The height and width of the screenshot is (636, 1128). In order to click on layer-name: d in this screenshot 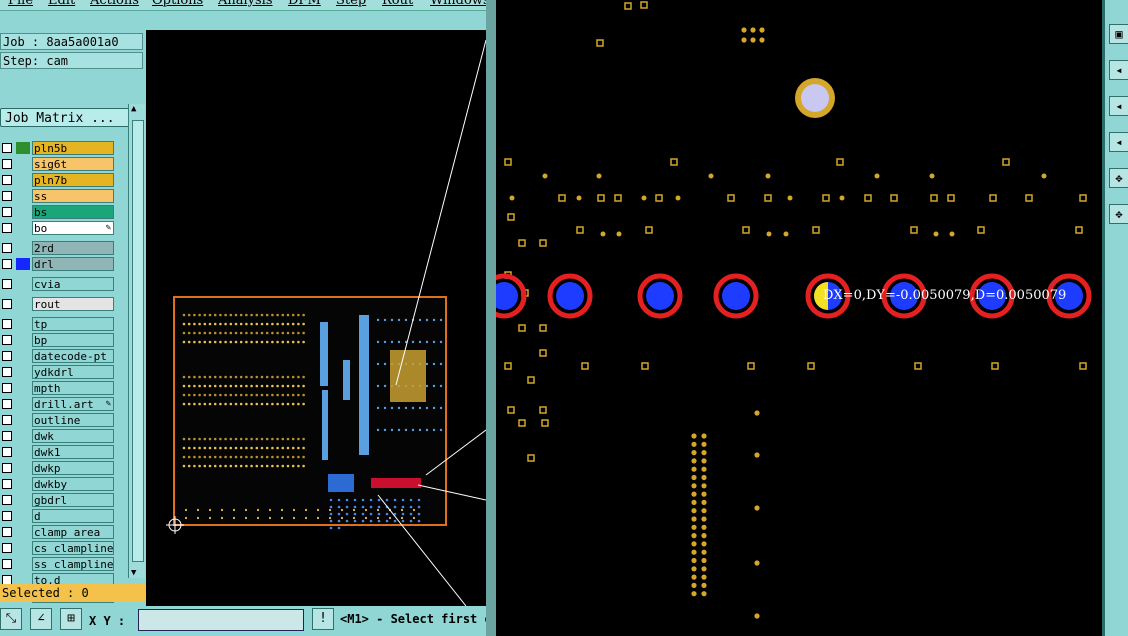, I will do `click(73, 516)`.